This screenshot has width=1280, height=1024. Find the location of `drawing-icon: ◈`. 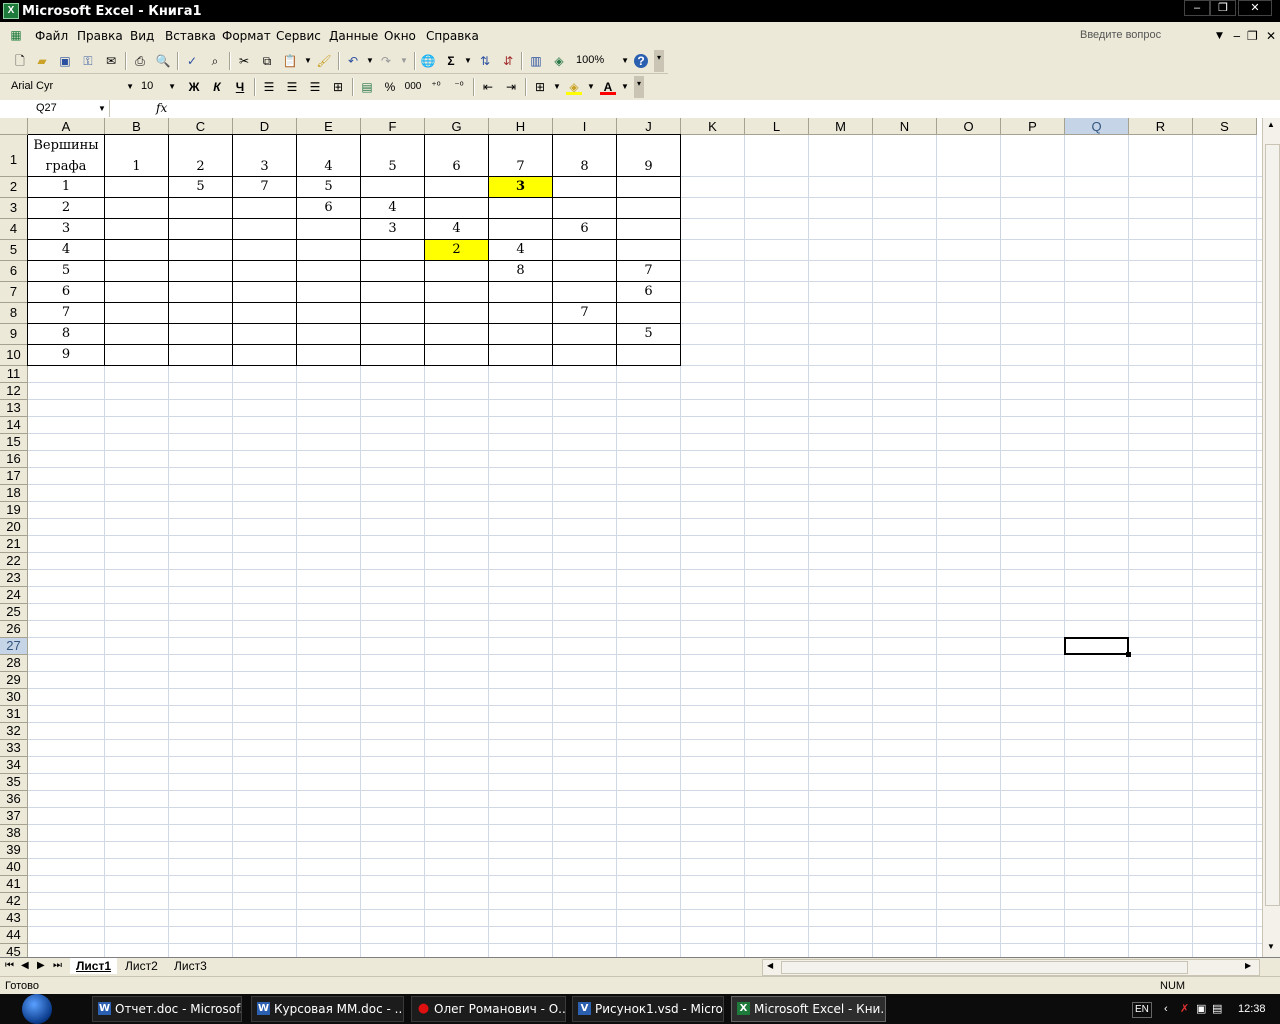

drawing-icon: ◈ is located at coordinates (559, 61).